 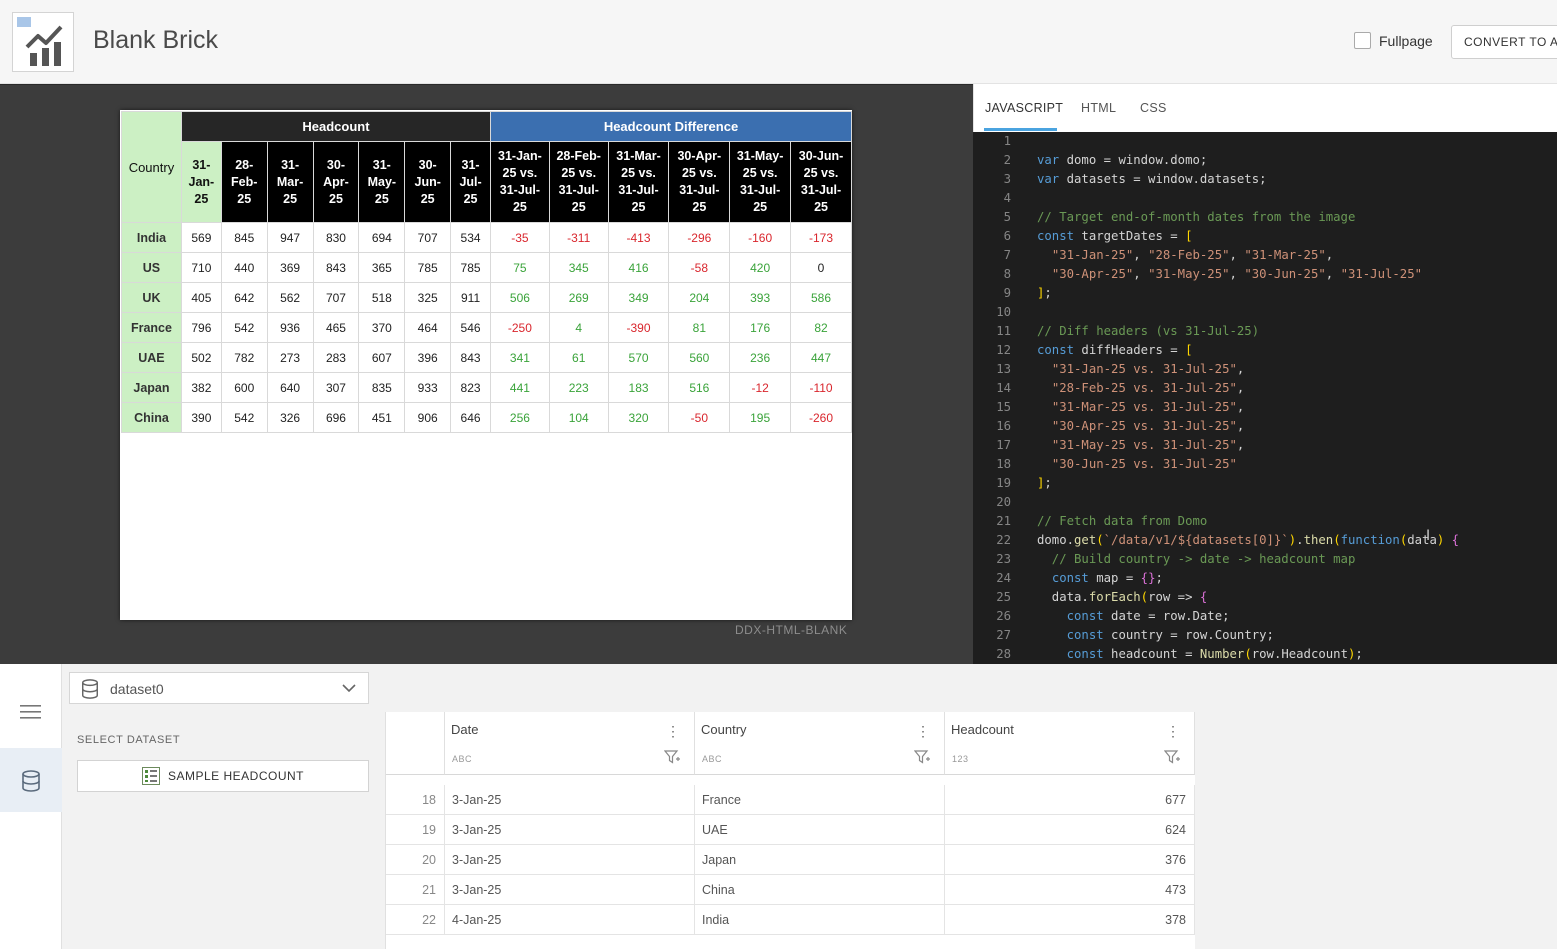 I want to click on diff-header: 31-Jan-25 vs. 31-Jul-25, so click(x=520, y=182).